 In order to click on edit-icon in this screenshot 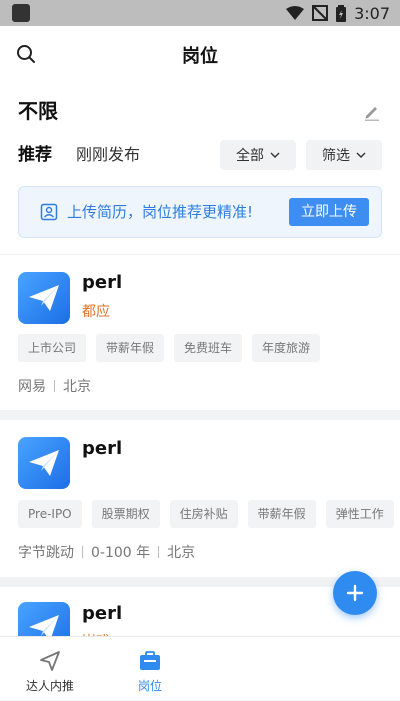, I will do `click(372, 114)`.